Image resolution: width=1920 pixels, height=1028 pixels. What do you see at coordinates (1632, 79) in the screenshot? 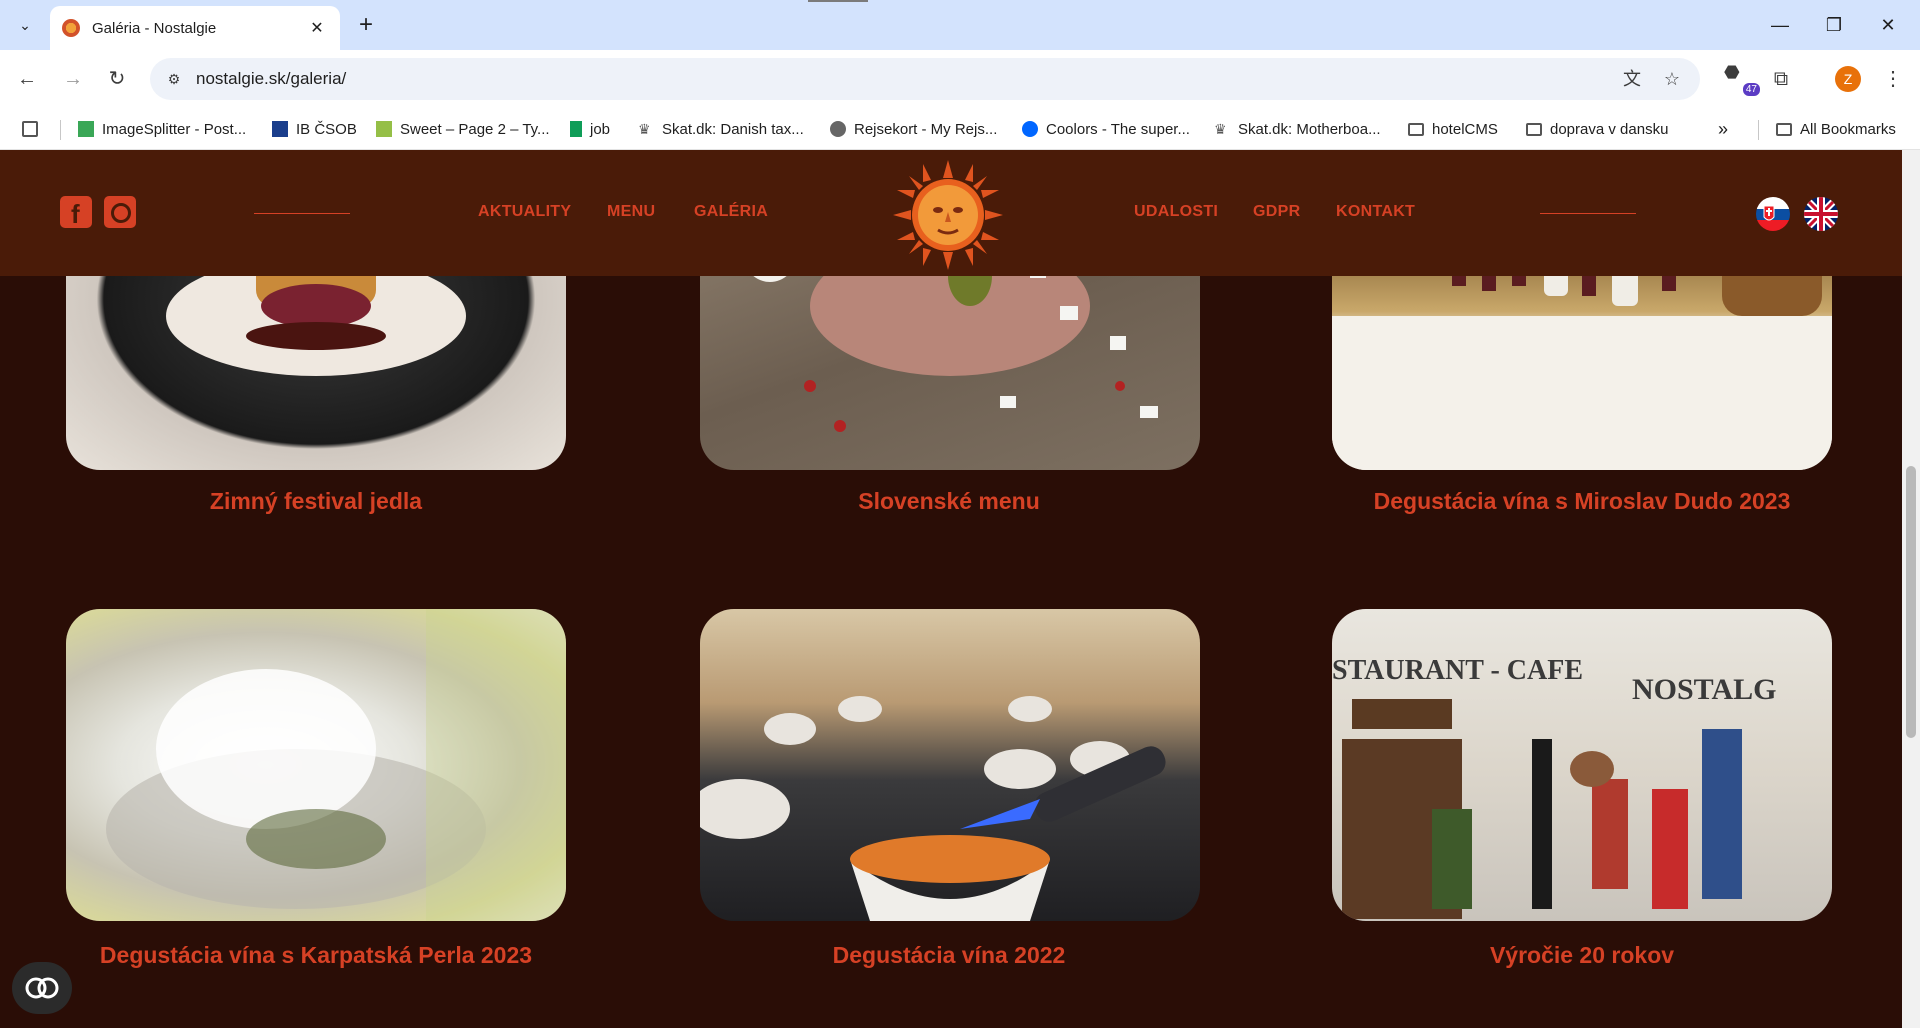
I see `translate-icon: 文` at bounding box center [1632, 79].